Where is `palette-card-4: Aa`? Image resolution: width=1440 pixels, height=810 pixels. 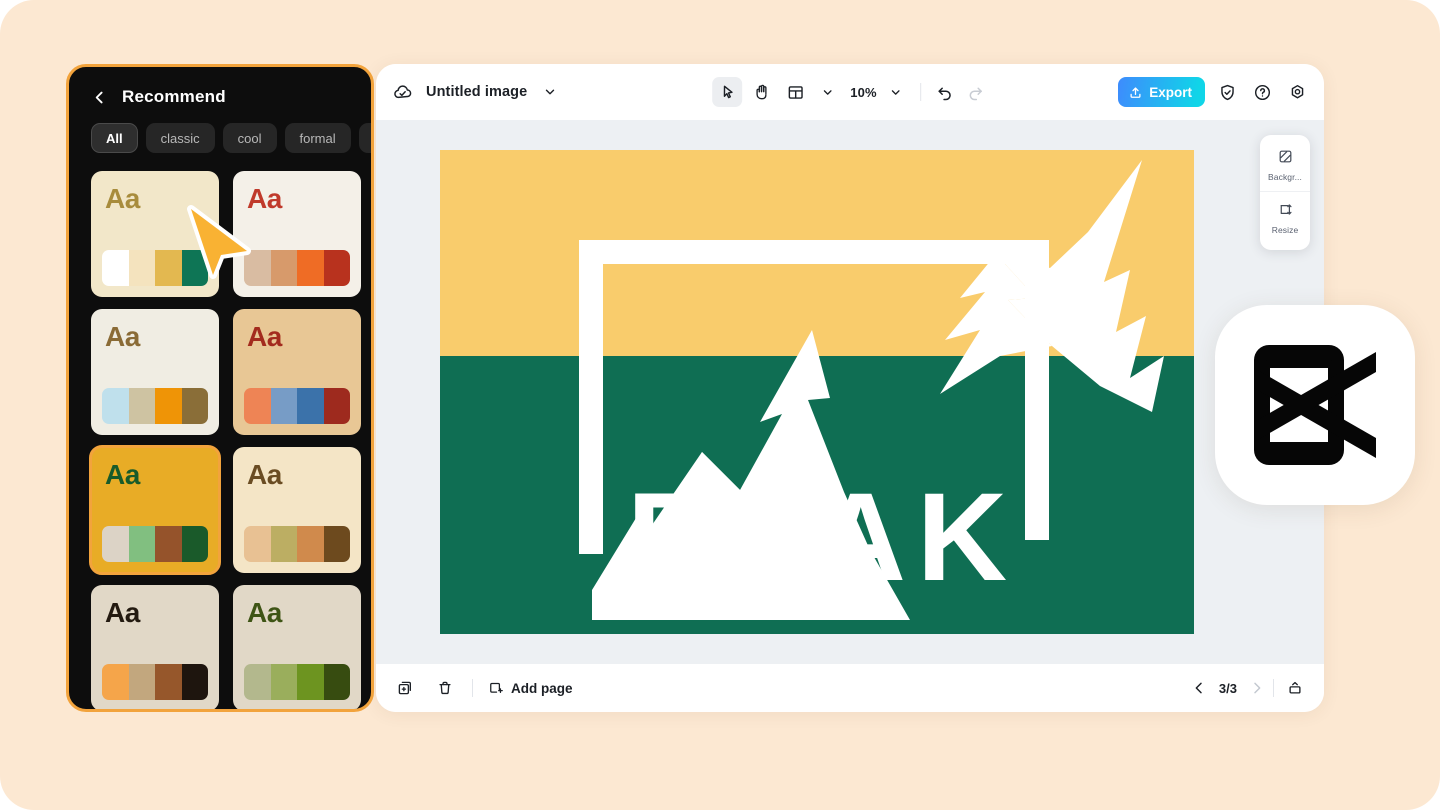
palette-card-4: Aa is located at coordinates (297, 372).